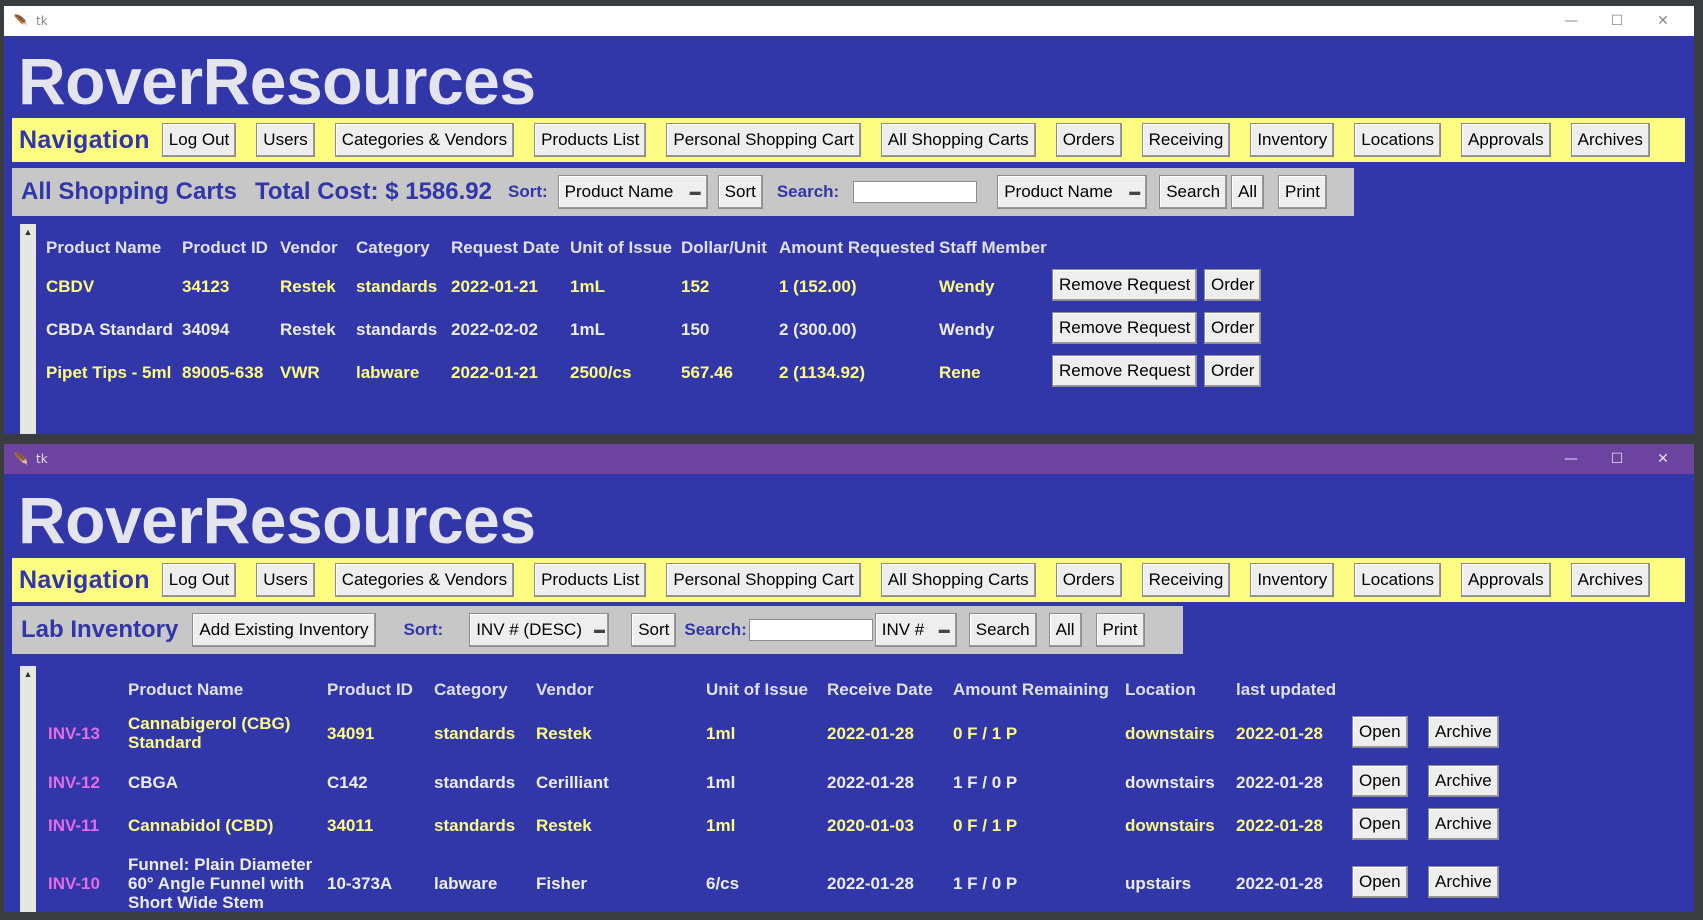 Image resolution: width=1703 pixels, height=920 pixels. Describe the element at coordinates (822, 372) in the screenshot. I see `cell-amount: 2 (1134.92)` at that location.